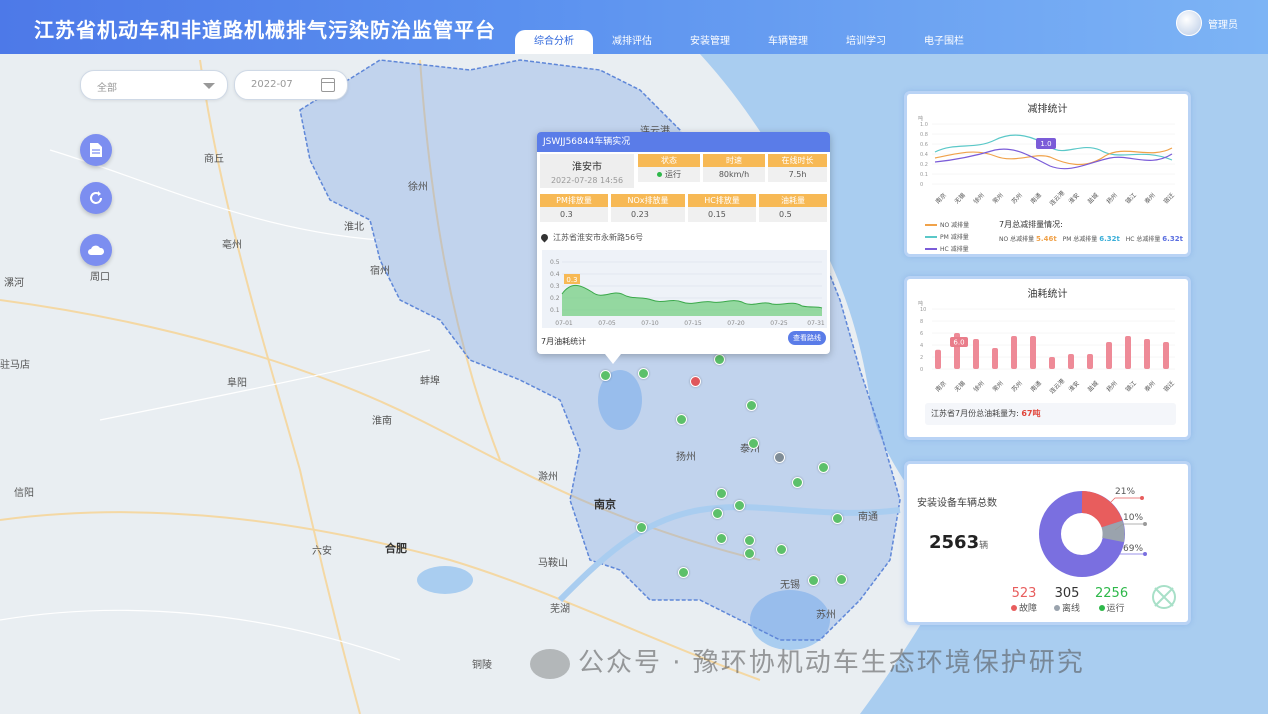  Describe the element at coordinates (947, 236) in the screenshot. I see `emission-legend: NO 减排量 PM 减排量 HC 减排量` at that location.